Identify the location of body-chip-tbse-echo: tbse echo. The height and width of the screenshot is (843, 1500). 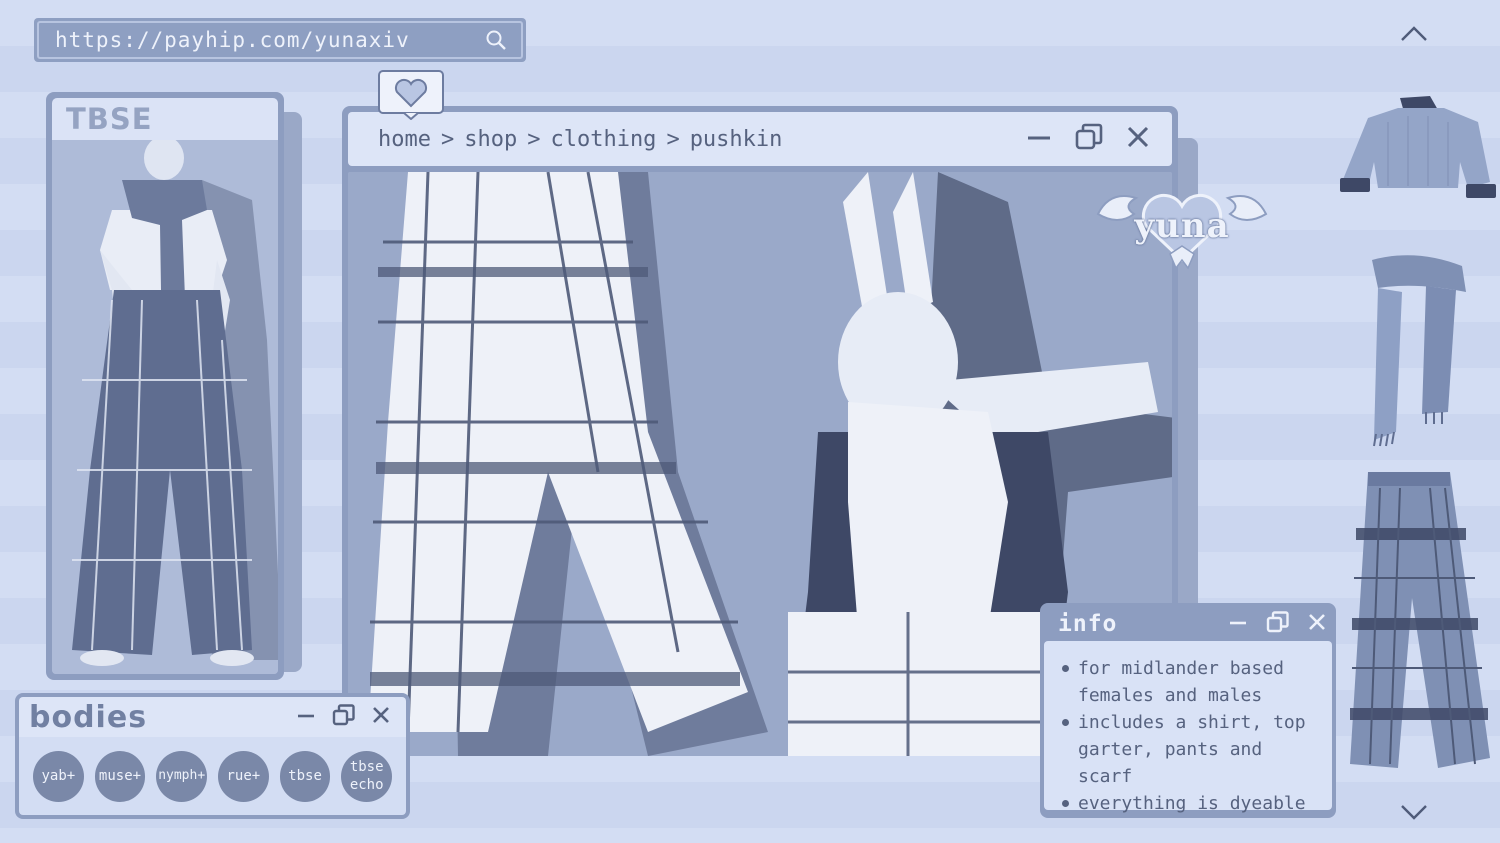
(367, 776).